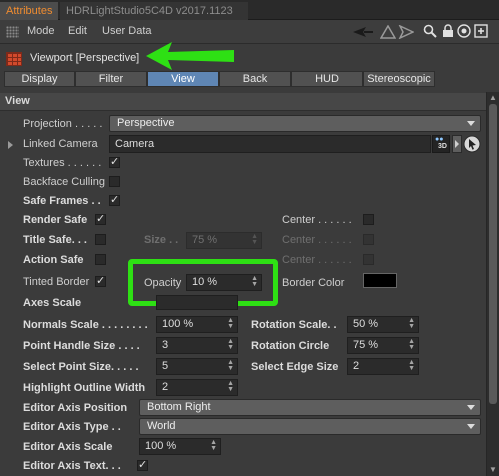 This screenshot has height=476, width=499. Describe the element at coordinates (179, 407) in the screenshot. I see `editor-axis-position-value: Bottom Right` at that location.